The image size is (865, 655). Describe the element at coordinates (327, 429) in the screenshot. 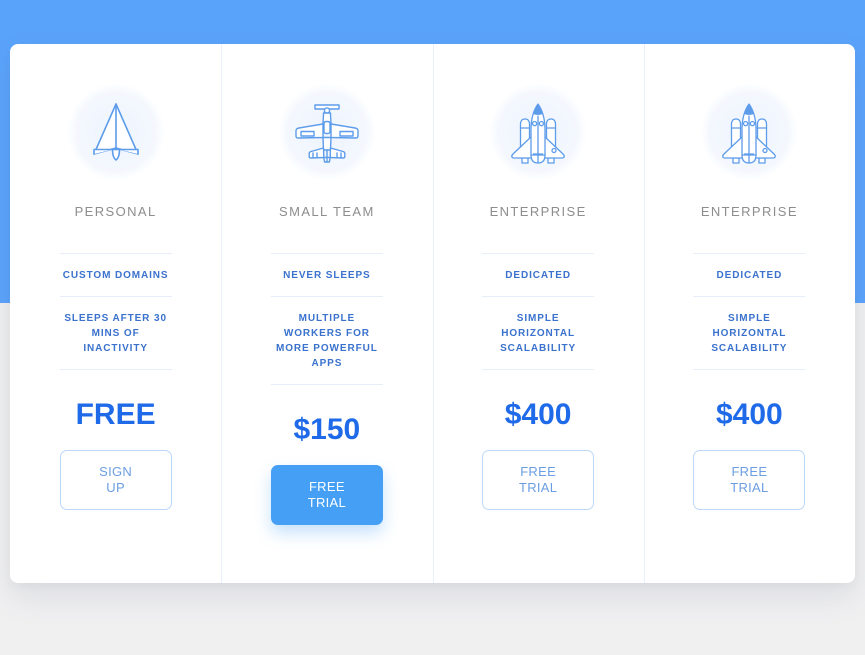

I see `plan-price: $150` at that location.